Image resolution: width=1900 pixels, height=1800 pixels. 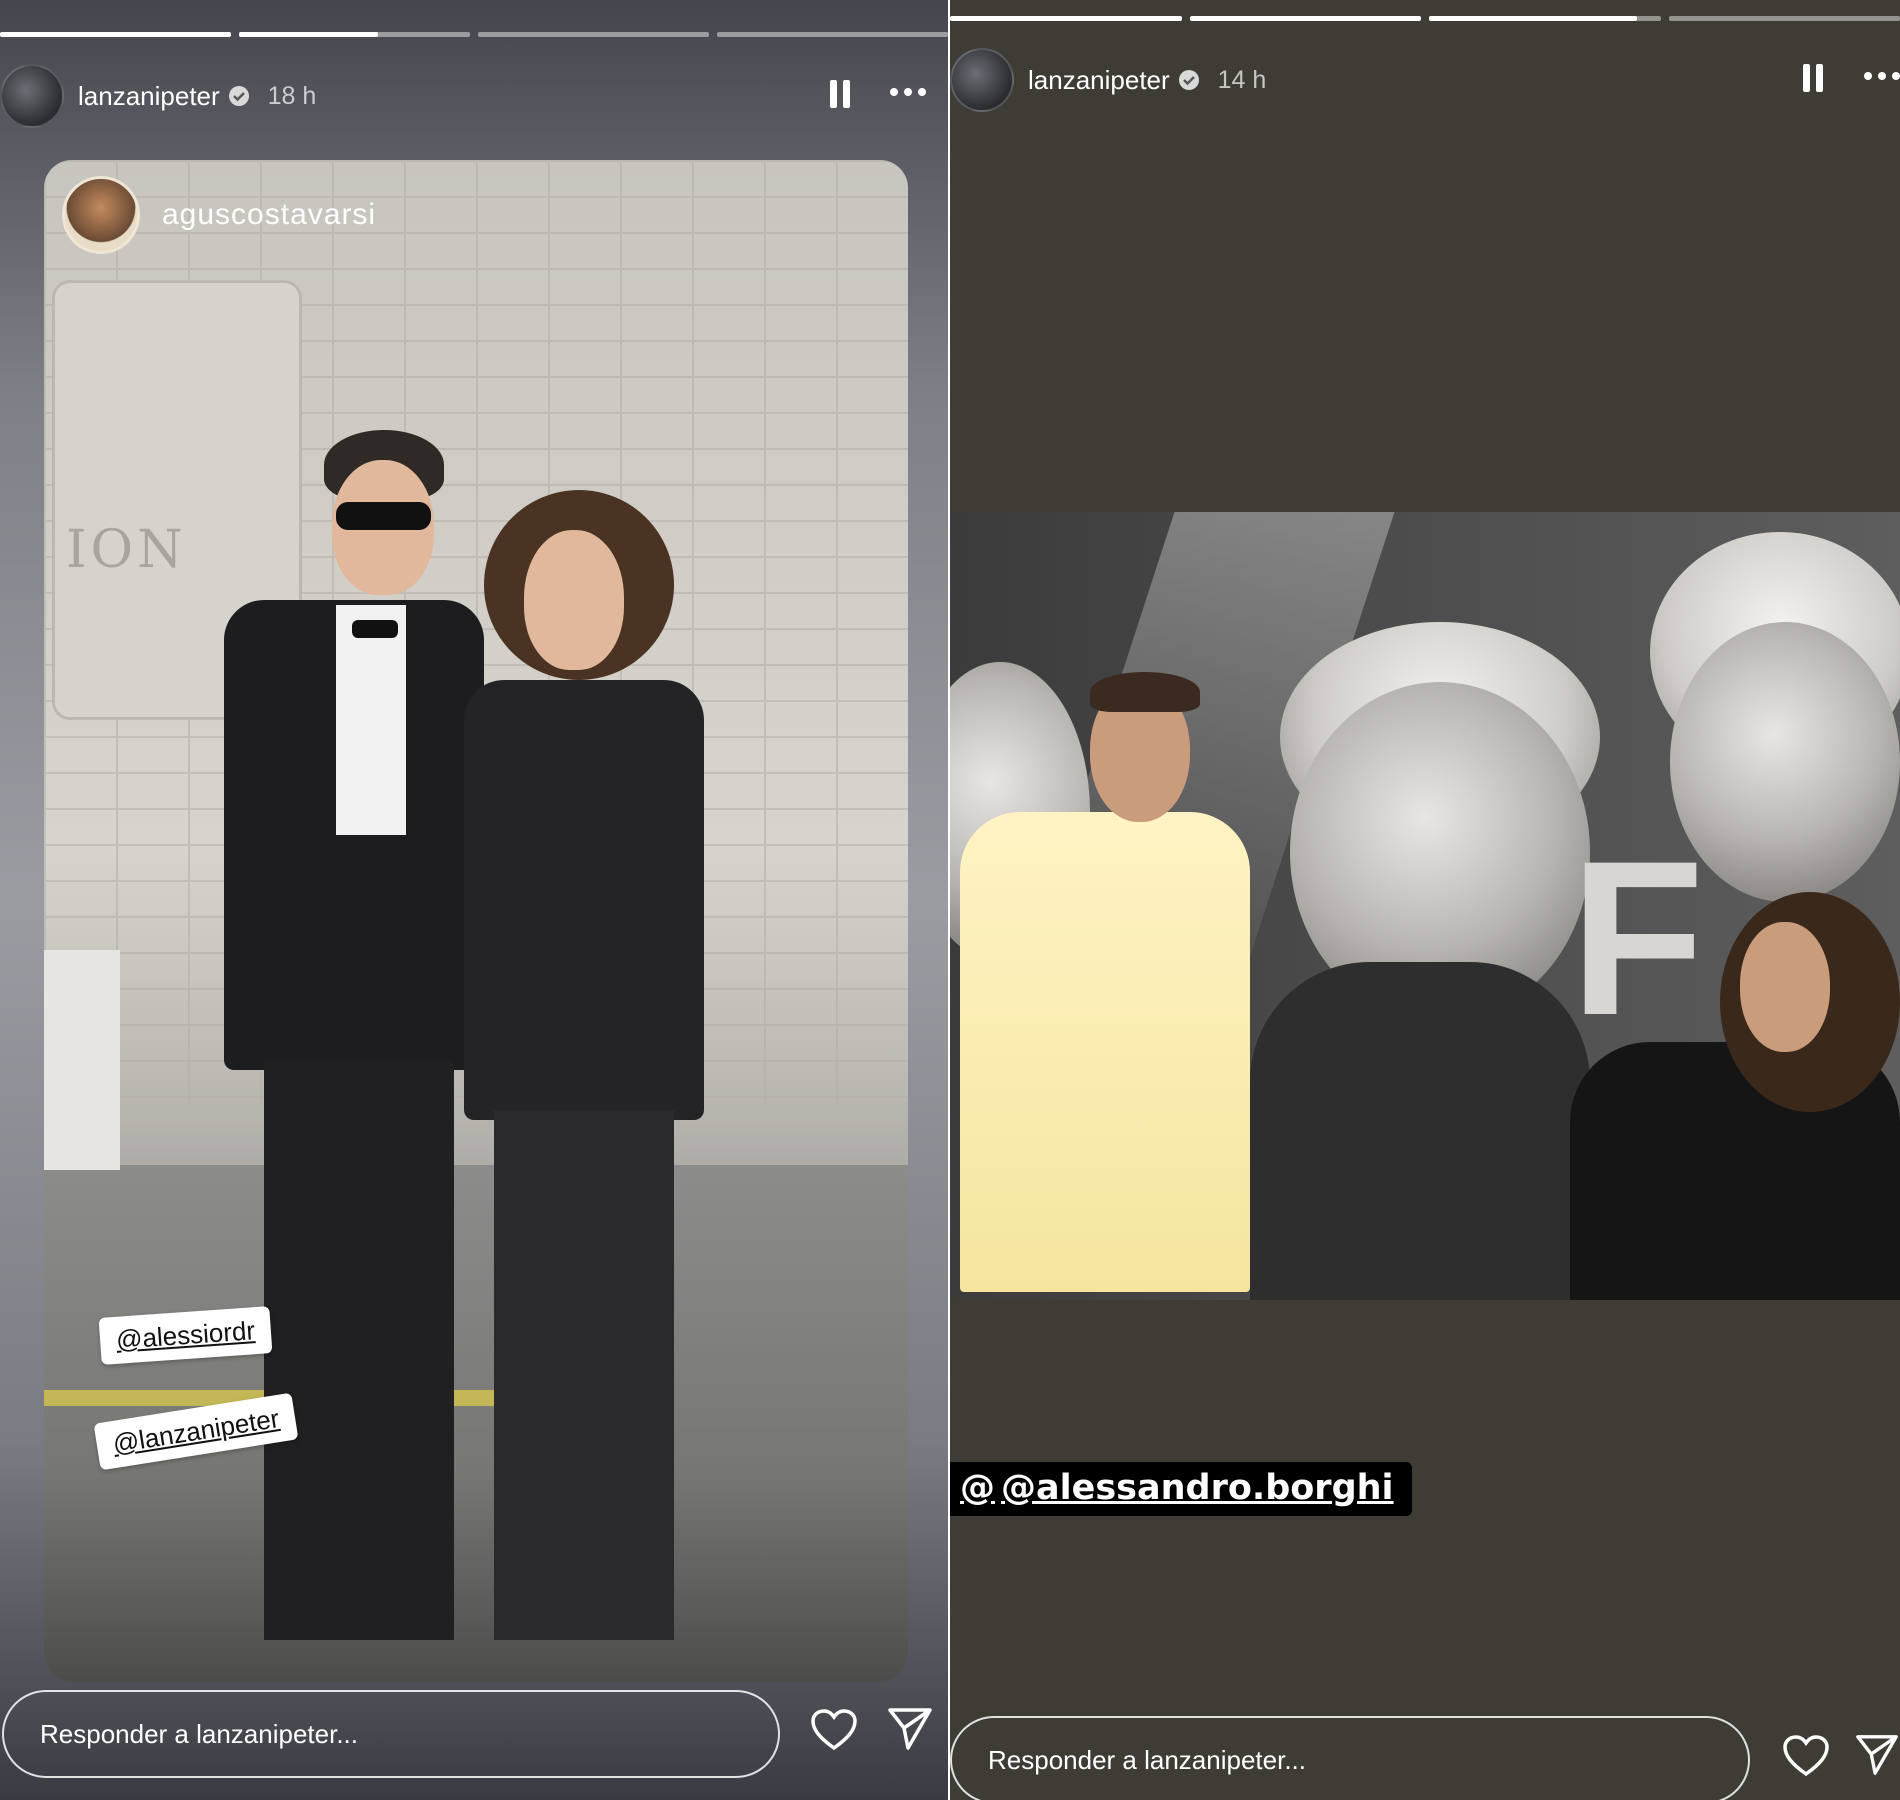 What do you see at coordinates (1420, 1131) in the screenshot?
I see `poster-suit` at bounding box center [1420, 1131].